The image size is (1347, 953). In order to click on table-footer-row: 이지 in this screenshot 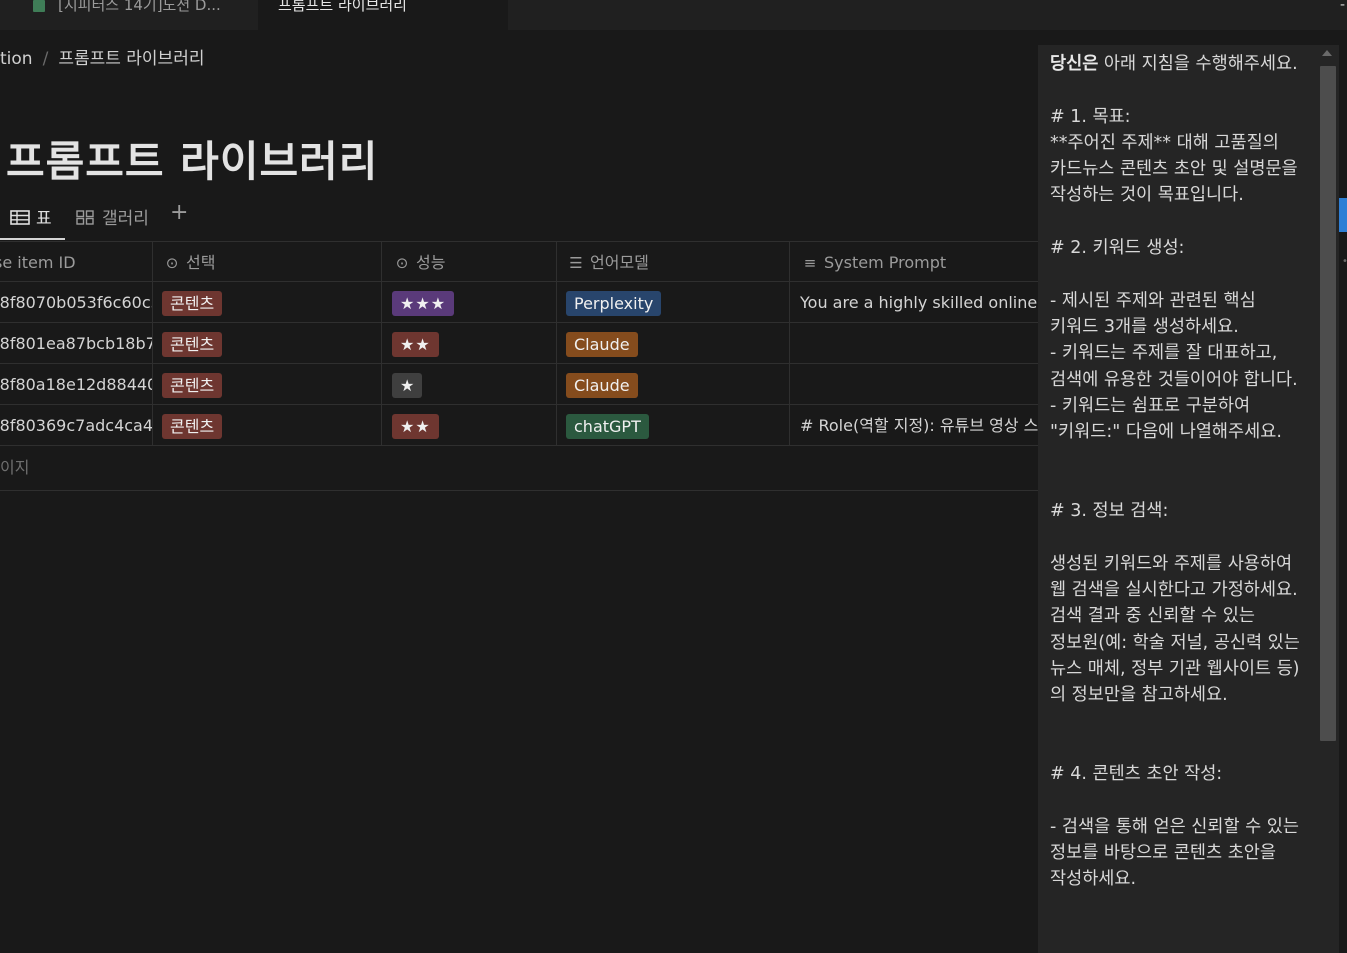, I will do `click(520, 470)`.